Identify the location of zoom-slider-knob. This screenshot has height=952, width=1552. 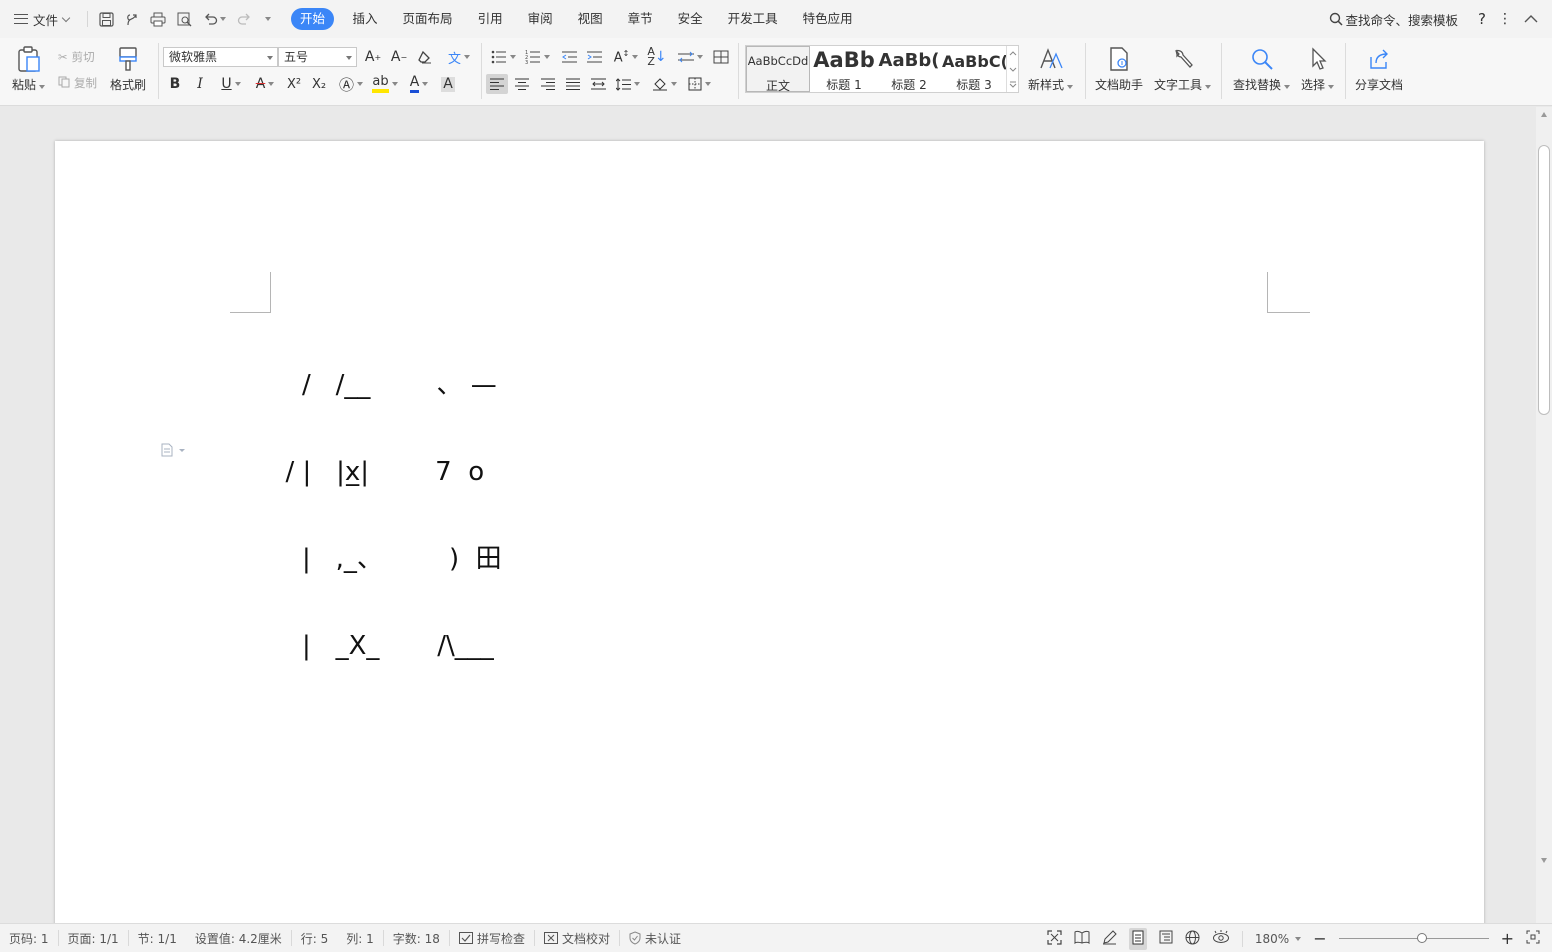
(1421, 938).